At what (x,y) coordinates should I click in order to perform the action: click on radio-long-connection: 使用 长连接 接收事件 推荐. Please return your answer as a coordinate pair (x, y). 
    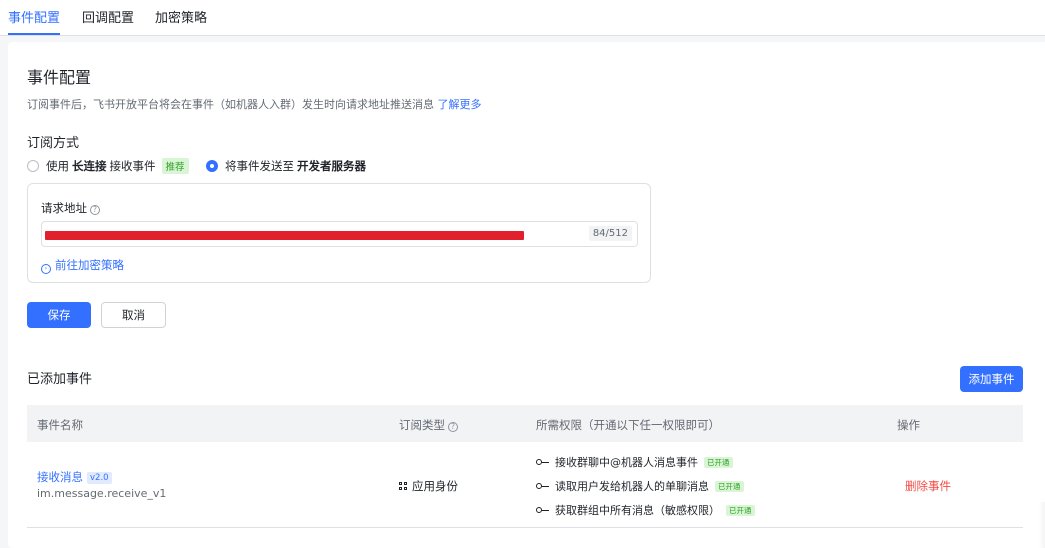
    Looking at the image, I should click on (108, 166).